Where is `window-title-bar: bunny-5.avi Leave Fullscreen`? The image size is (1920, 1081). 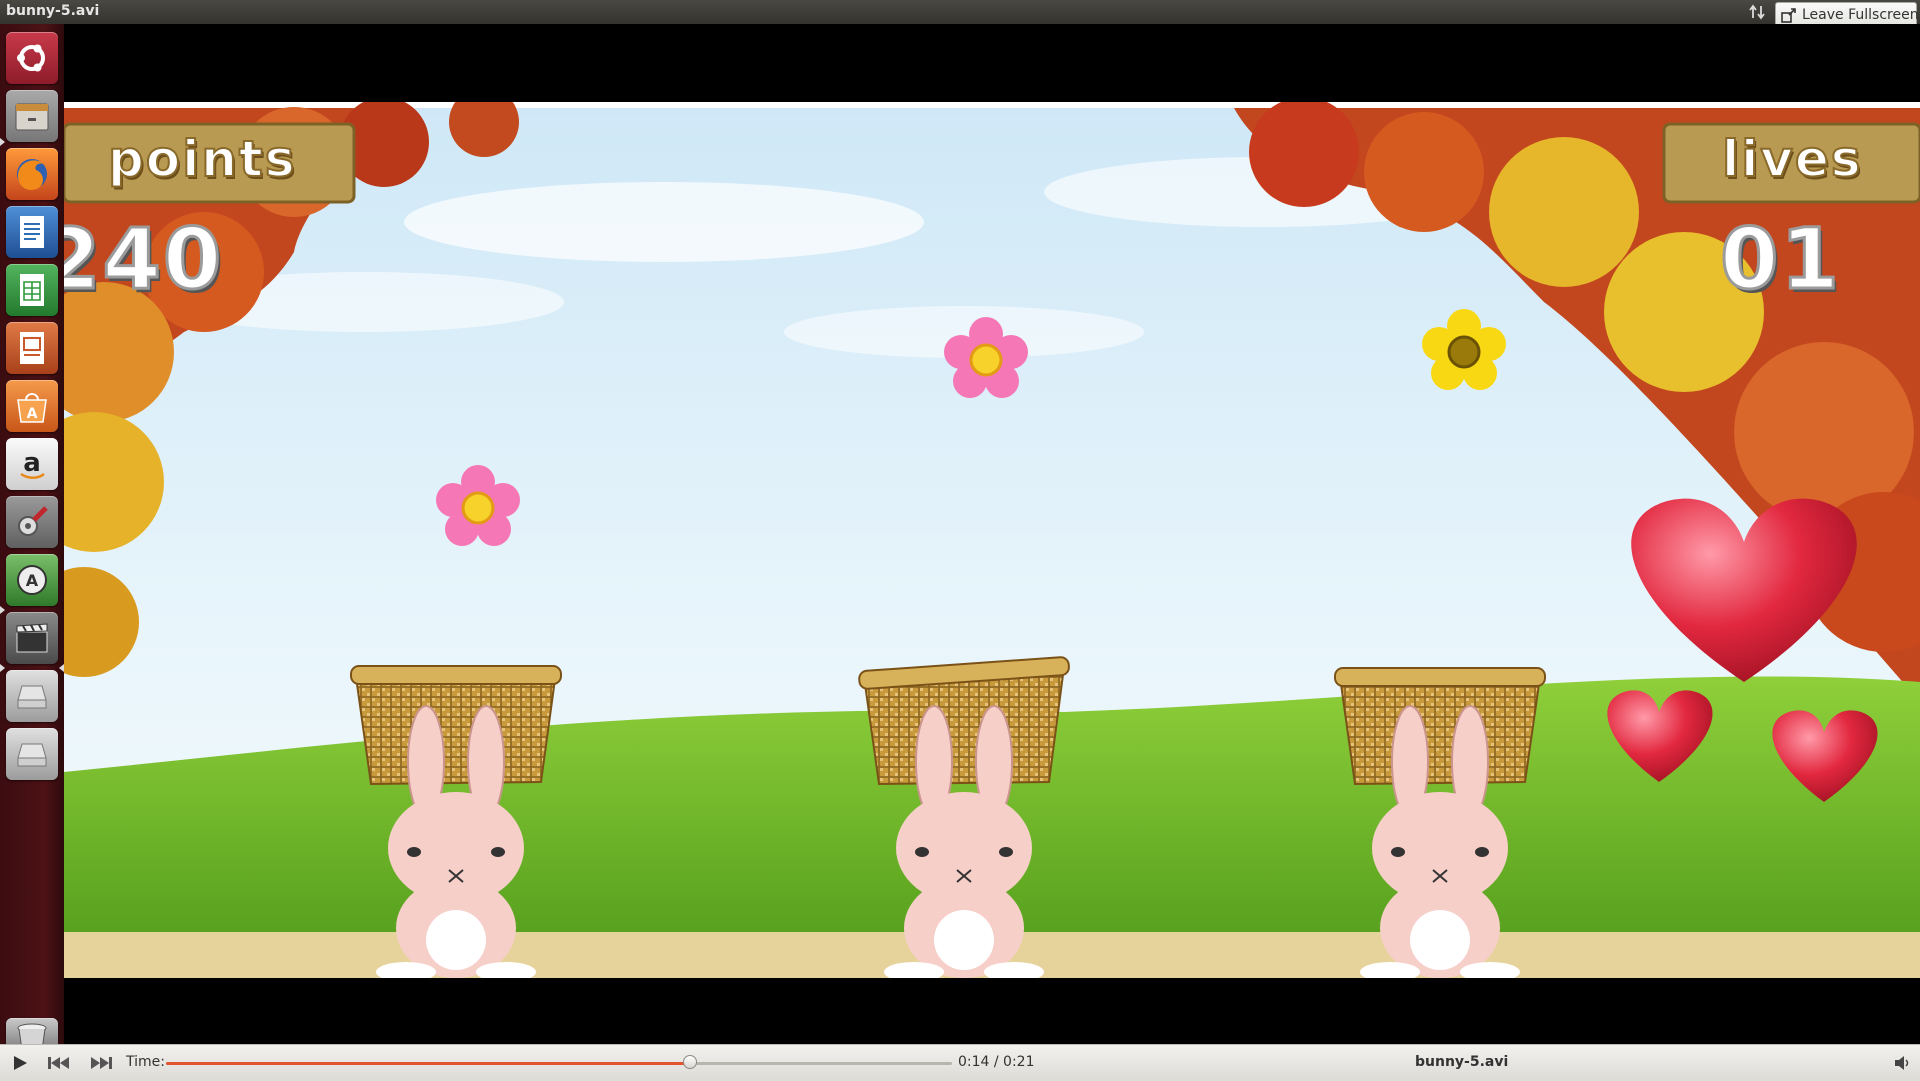
window-title-bar: bunny-5.avi Leave Fullscreen is located at coordinates (960, 14).